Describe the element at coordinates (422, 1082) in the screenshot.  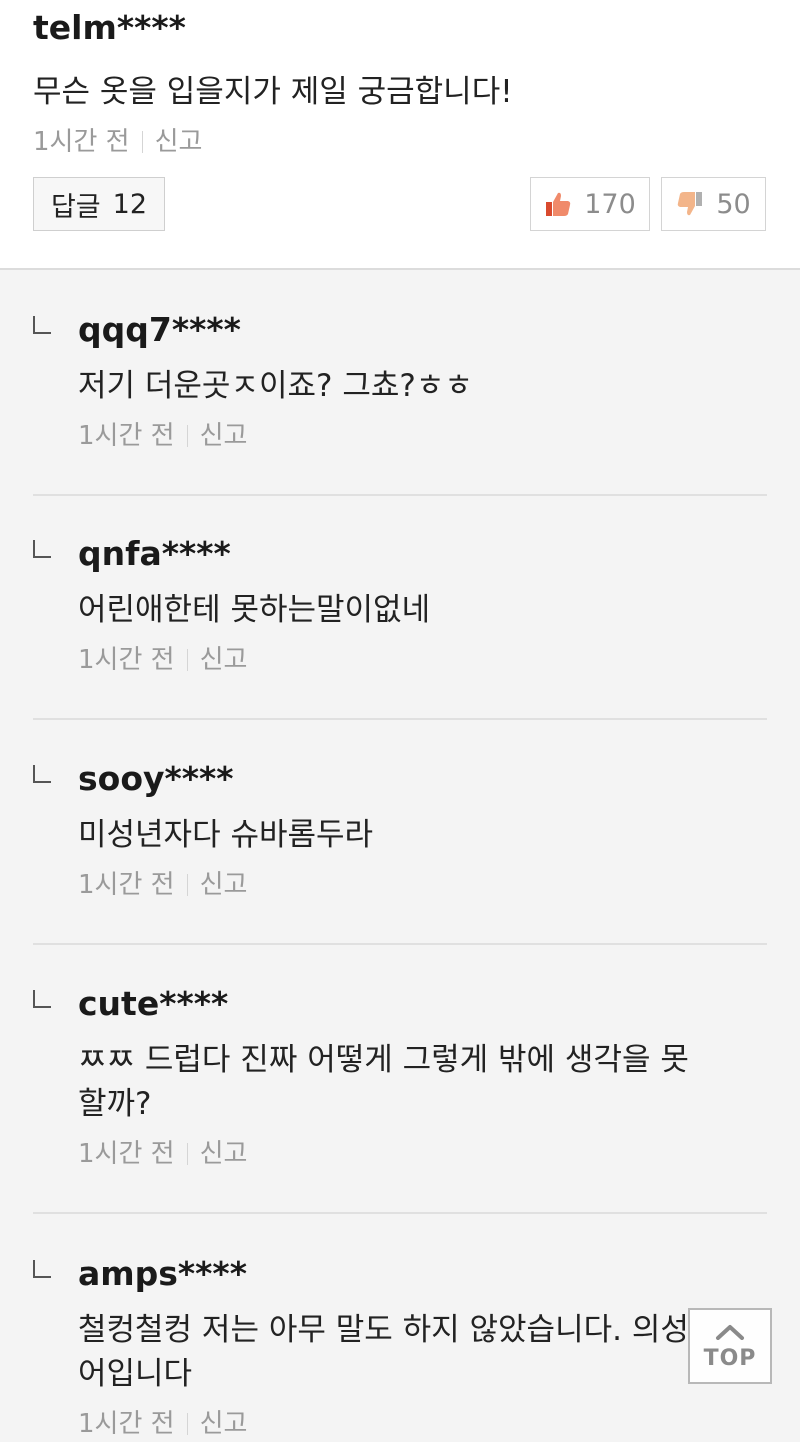
I see `reply-content: ㅉㅉ 드럽다 진짜 어떻게 그렇게 밖에 생각을 못 할까?` at that location.